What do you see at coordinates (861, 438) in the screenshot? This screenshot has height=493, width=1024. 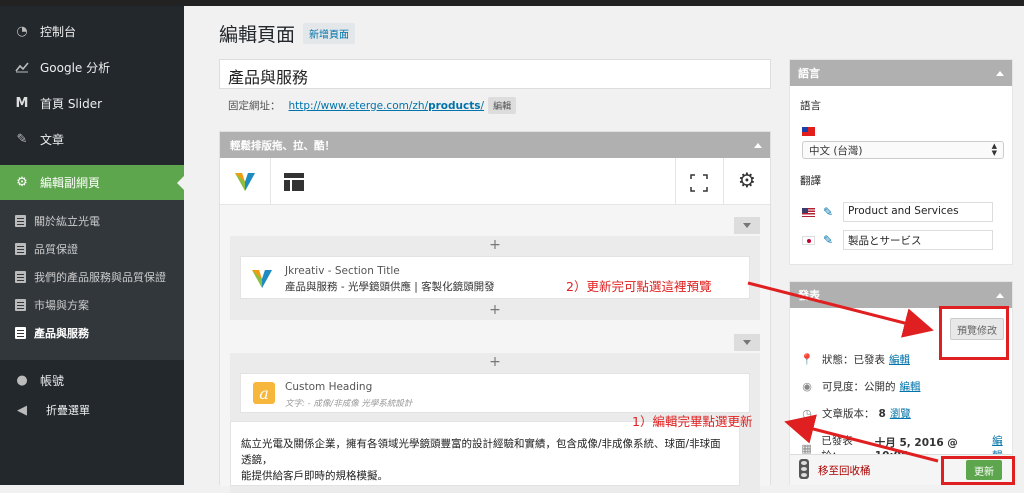 I see `arrow-to-editor` at bounding box center [861, 438].